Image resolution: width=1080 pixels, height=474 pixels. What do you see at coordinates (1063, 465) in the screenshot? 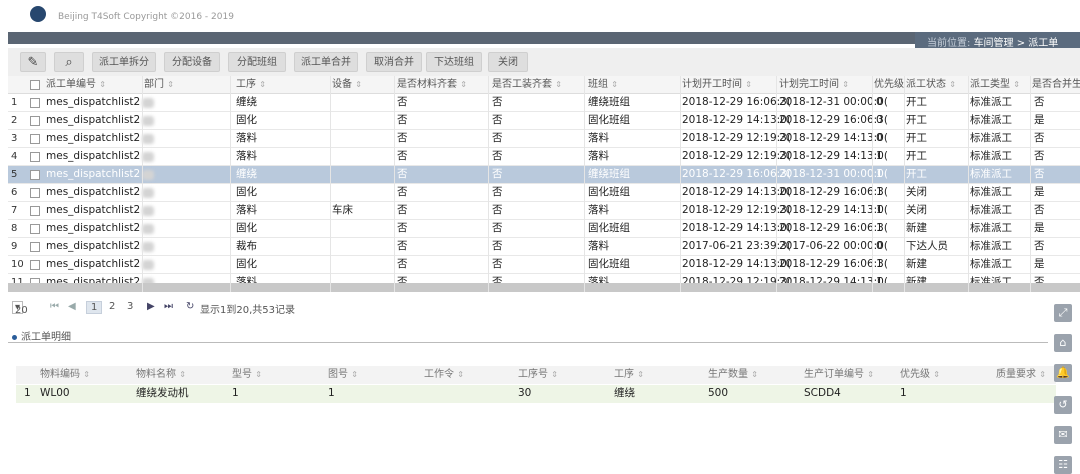
I see `org-chart-icon: ☷` at bounding box center [1063, 465].